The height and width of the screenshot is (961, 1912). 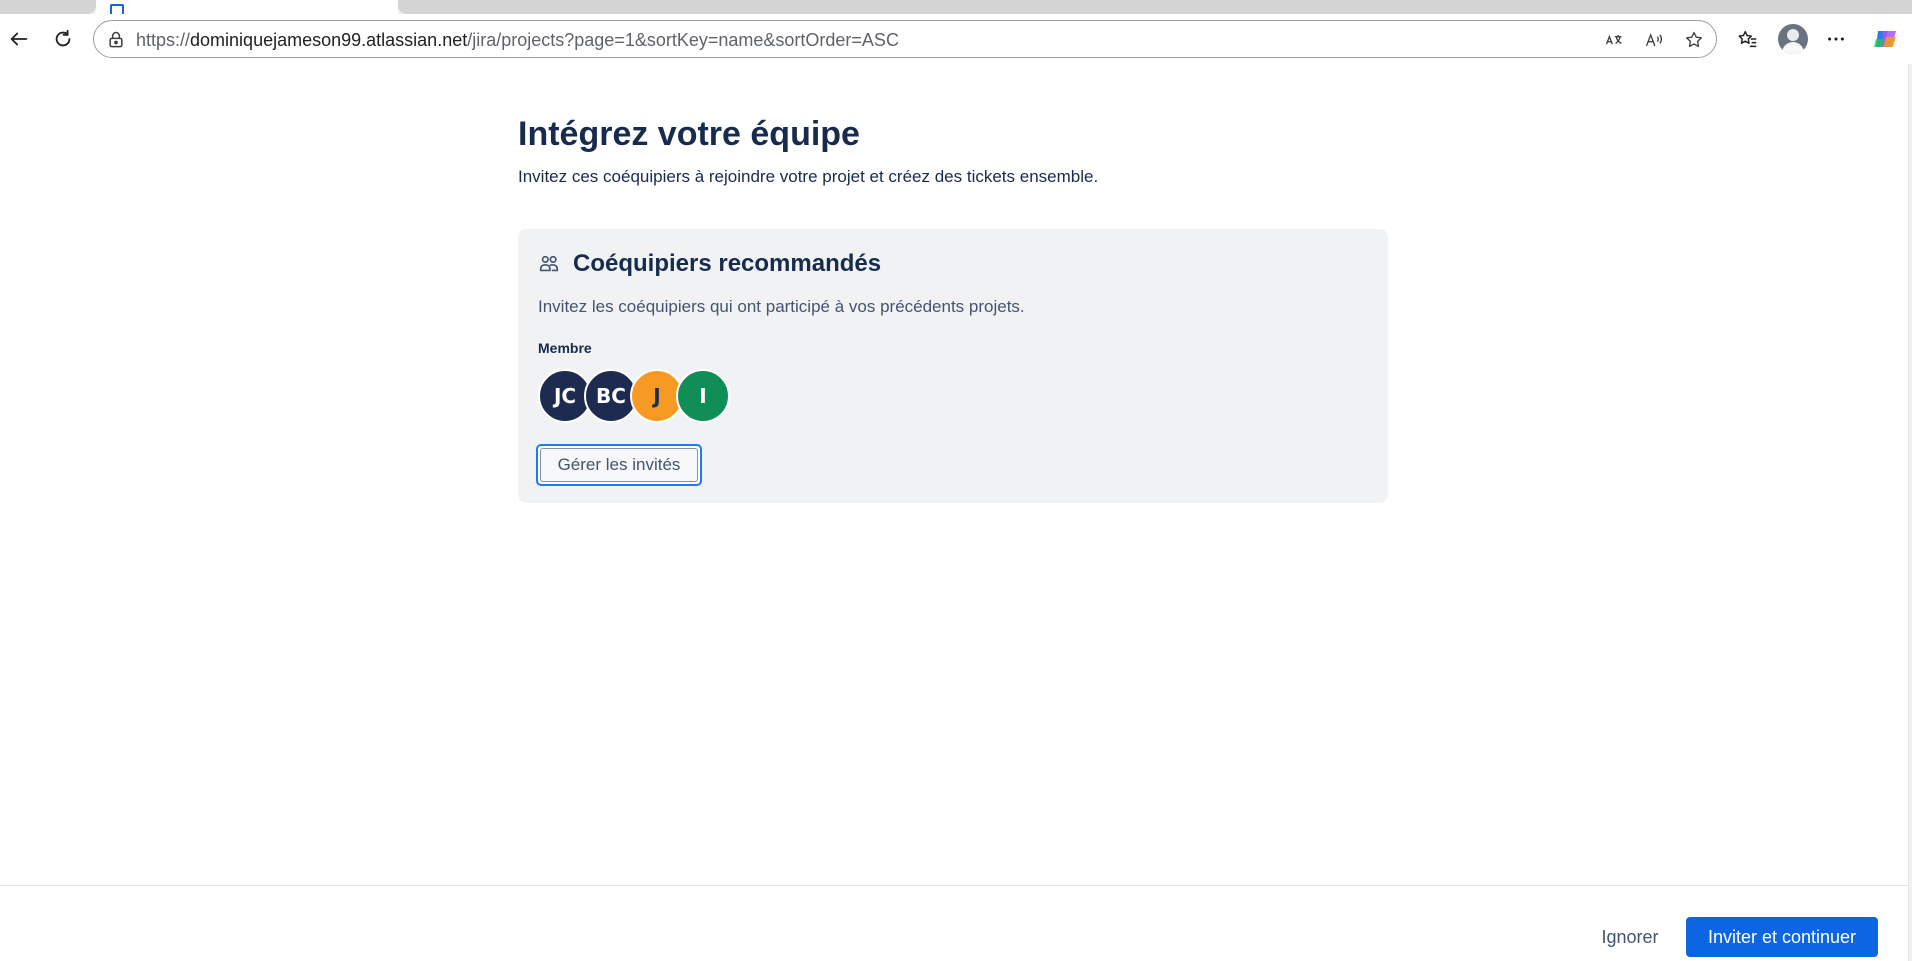 I want to click on url-host: dominiquejameson99.atlassian.net, so click(x=329, y=40).